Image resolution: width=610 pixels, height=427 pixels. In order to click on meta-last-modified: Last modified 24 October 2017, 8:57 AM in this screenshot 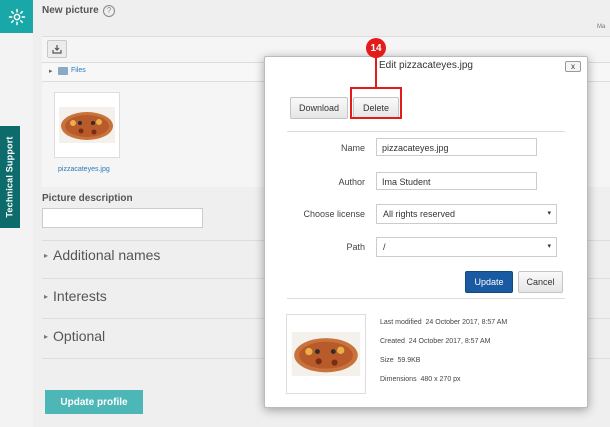, I will do `click(443, 322)`.